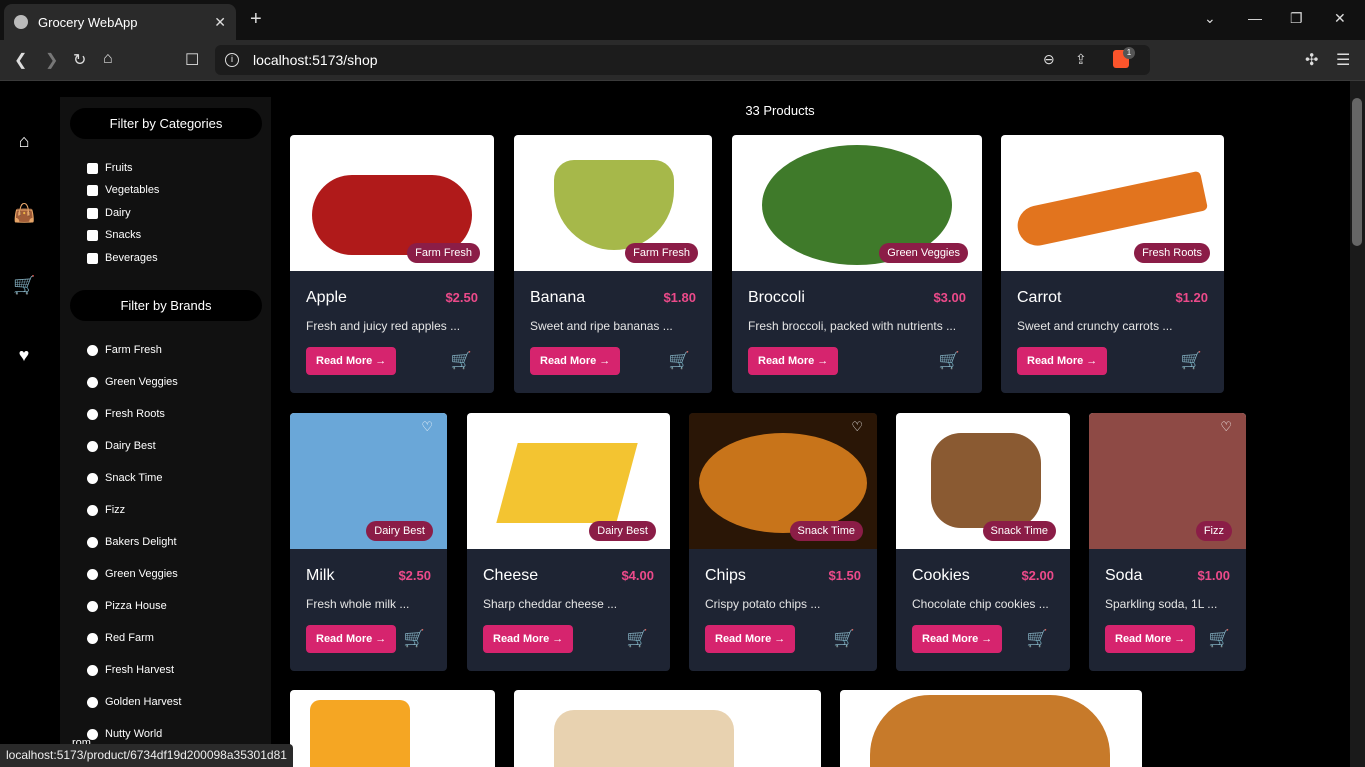  What do you see at coordinates (24, 142) in the screenshot?
I see `home-icon: ⌂` at bounding box center [24, 142].